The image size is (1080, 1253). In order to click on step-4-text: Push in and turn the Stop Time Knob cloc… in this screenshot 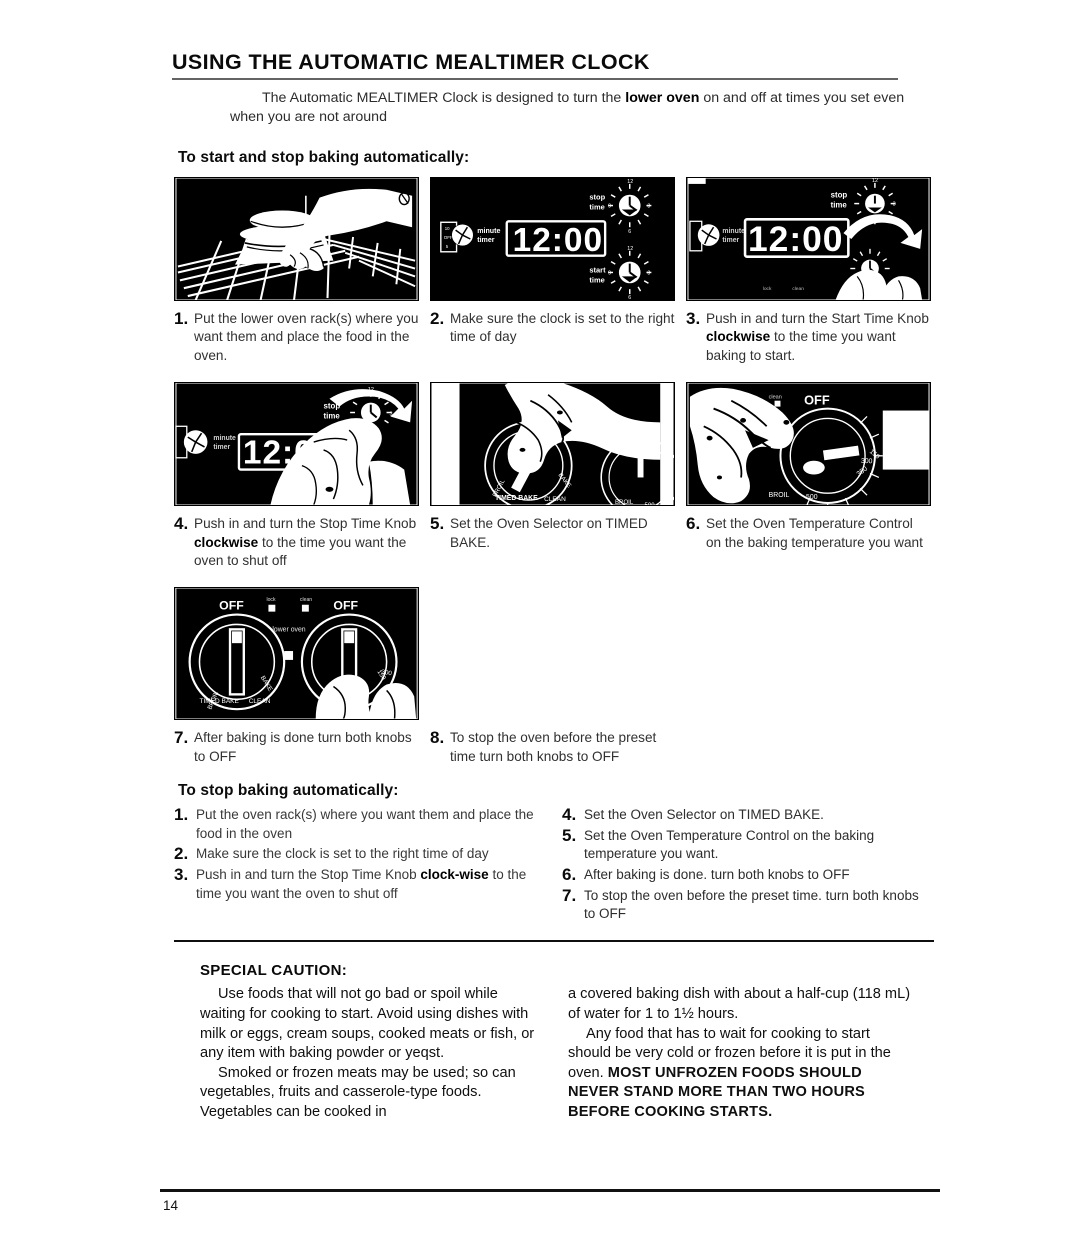, I will do `click(306, 542)`.